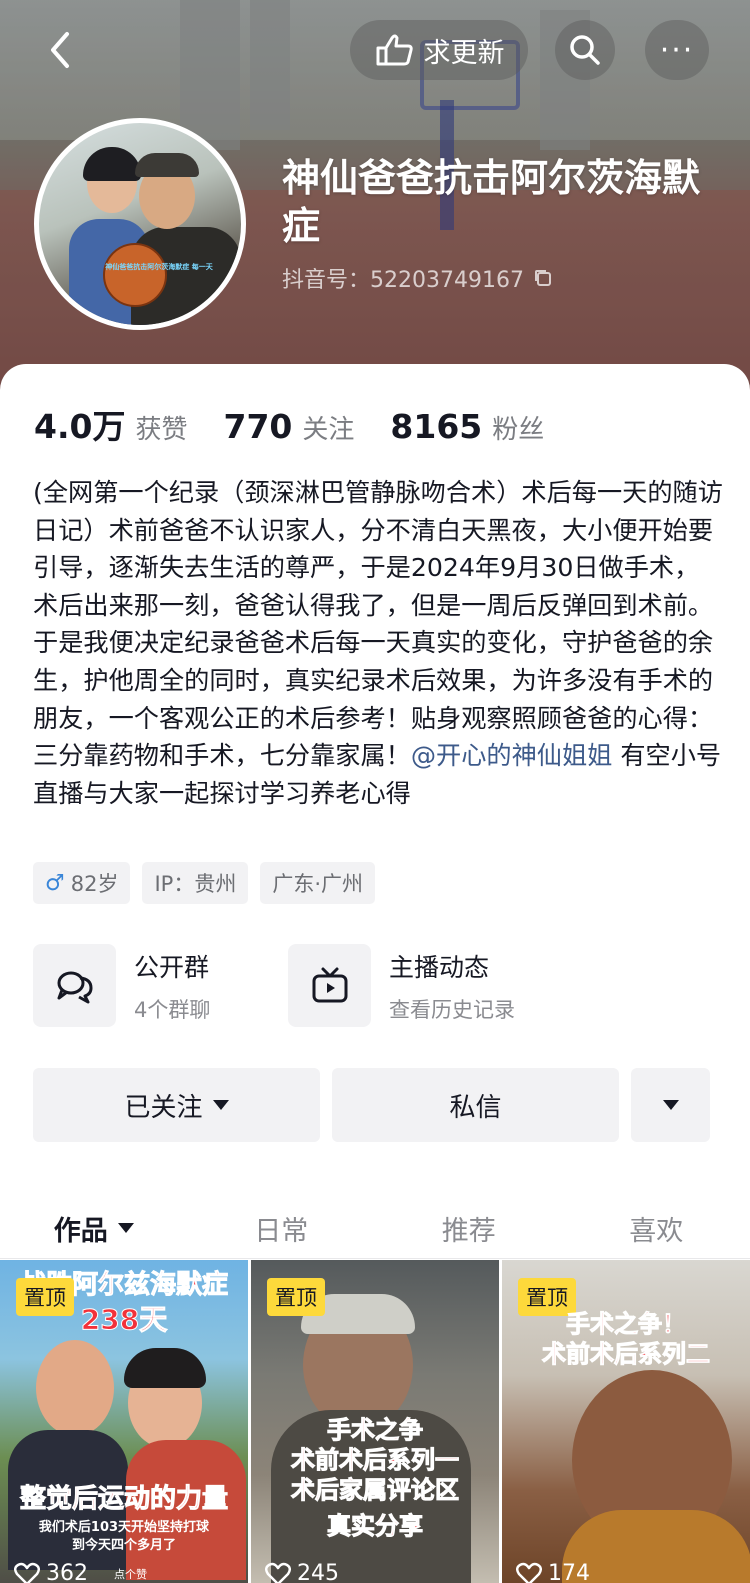 Image resolution: width=750 pixels, height=1583 pixels. I want to click on followed-button: 已关注, so click(176, 1105).